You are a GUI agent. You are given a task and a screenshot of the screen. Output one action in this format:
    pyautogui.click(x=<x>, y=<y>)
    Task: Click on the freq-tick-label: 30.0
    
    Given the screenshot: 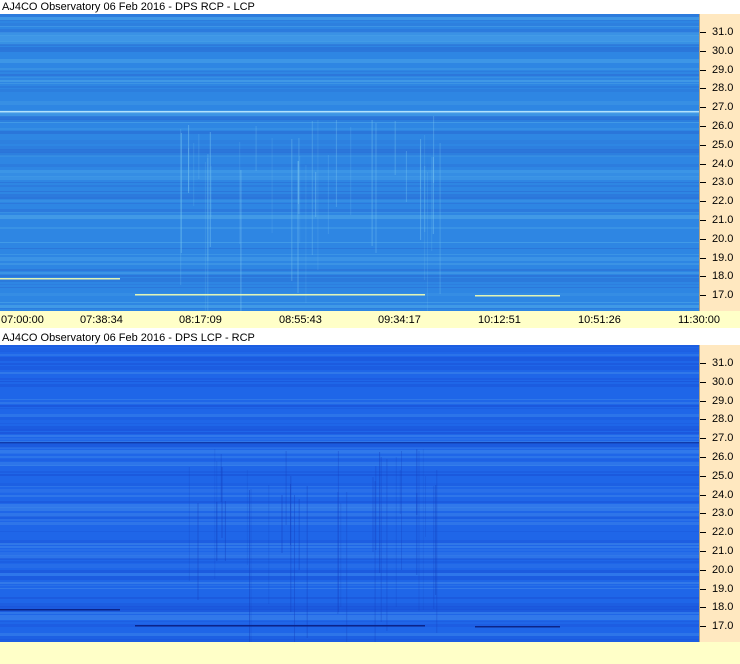 What is the action you would take?
    pyautogui.click(x=723, y=50)
    